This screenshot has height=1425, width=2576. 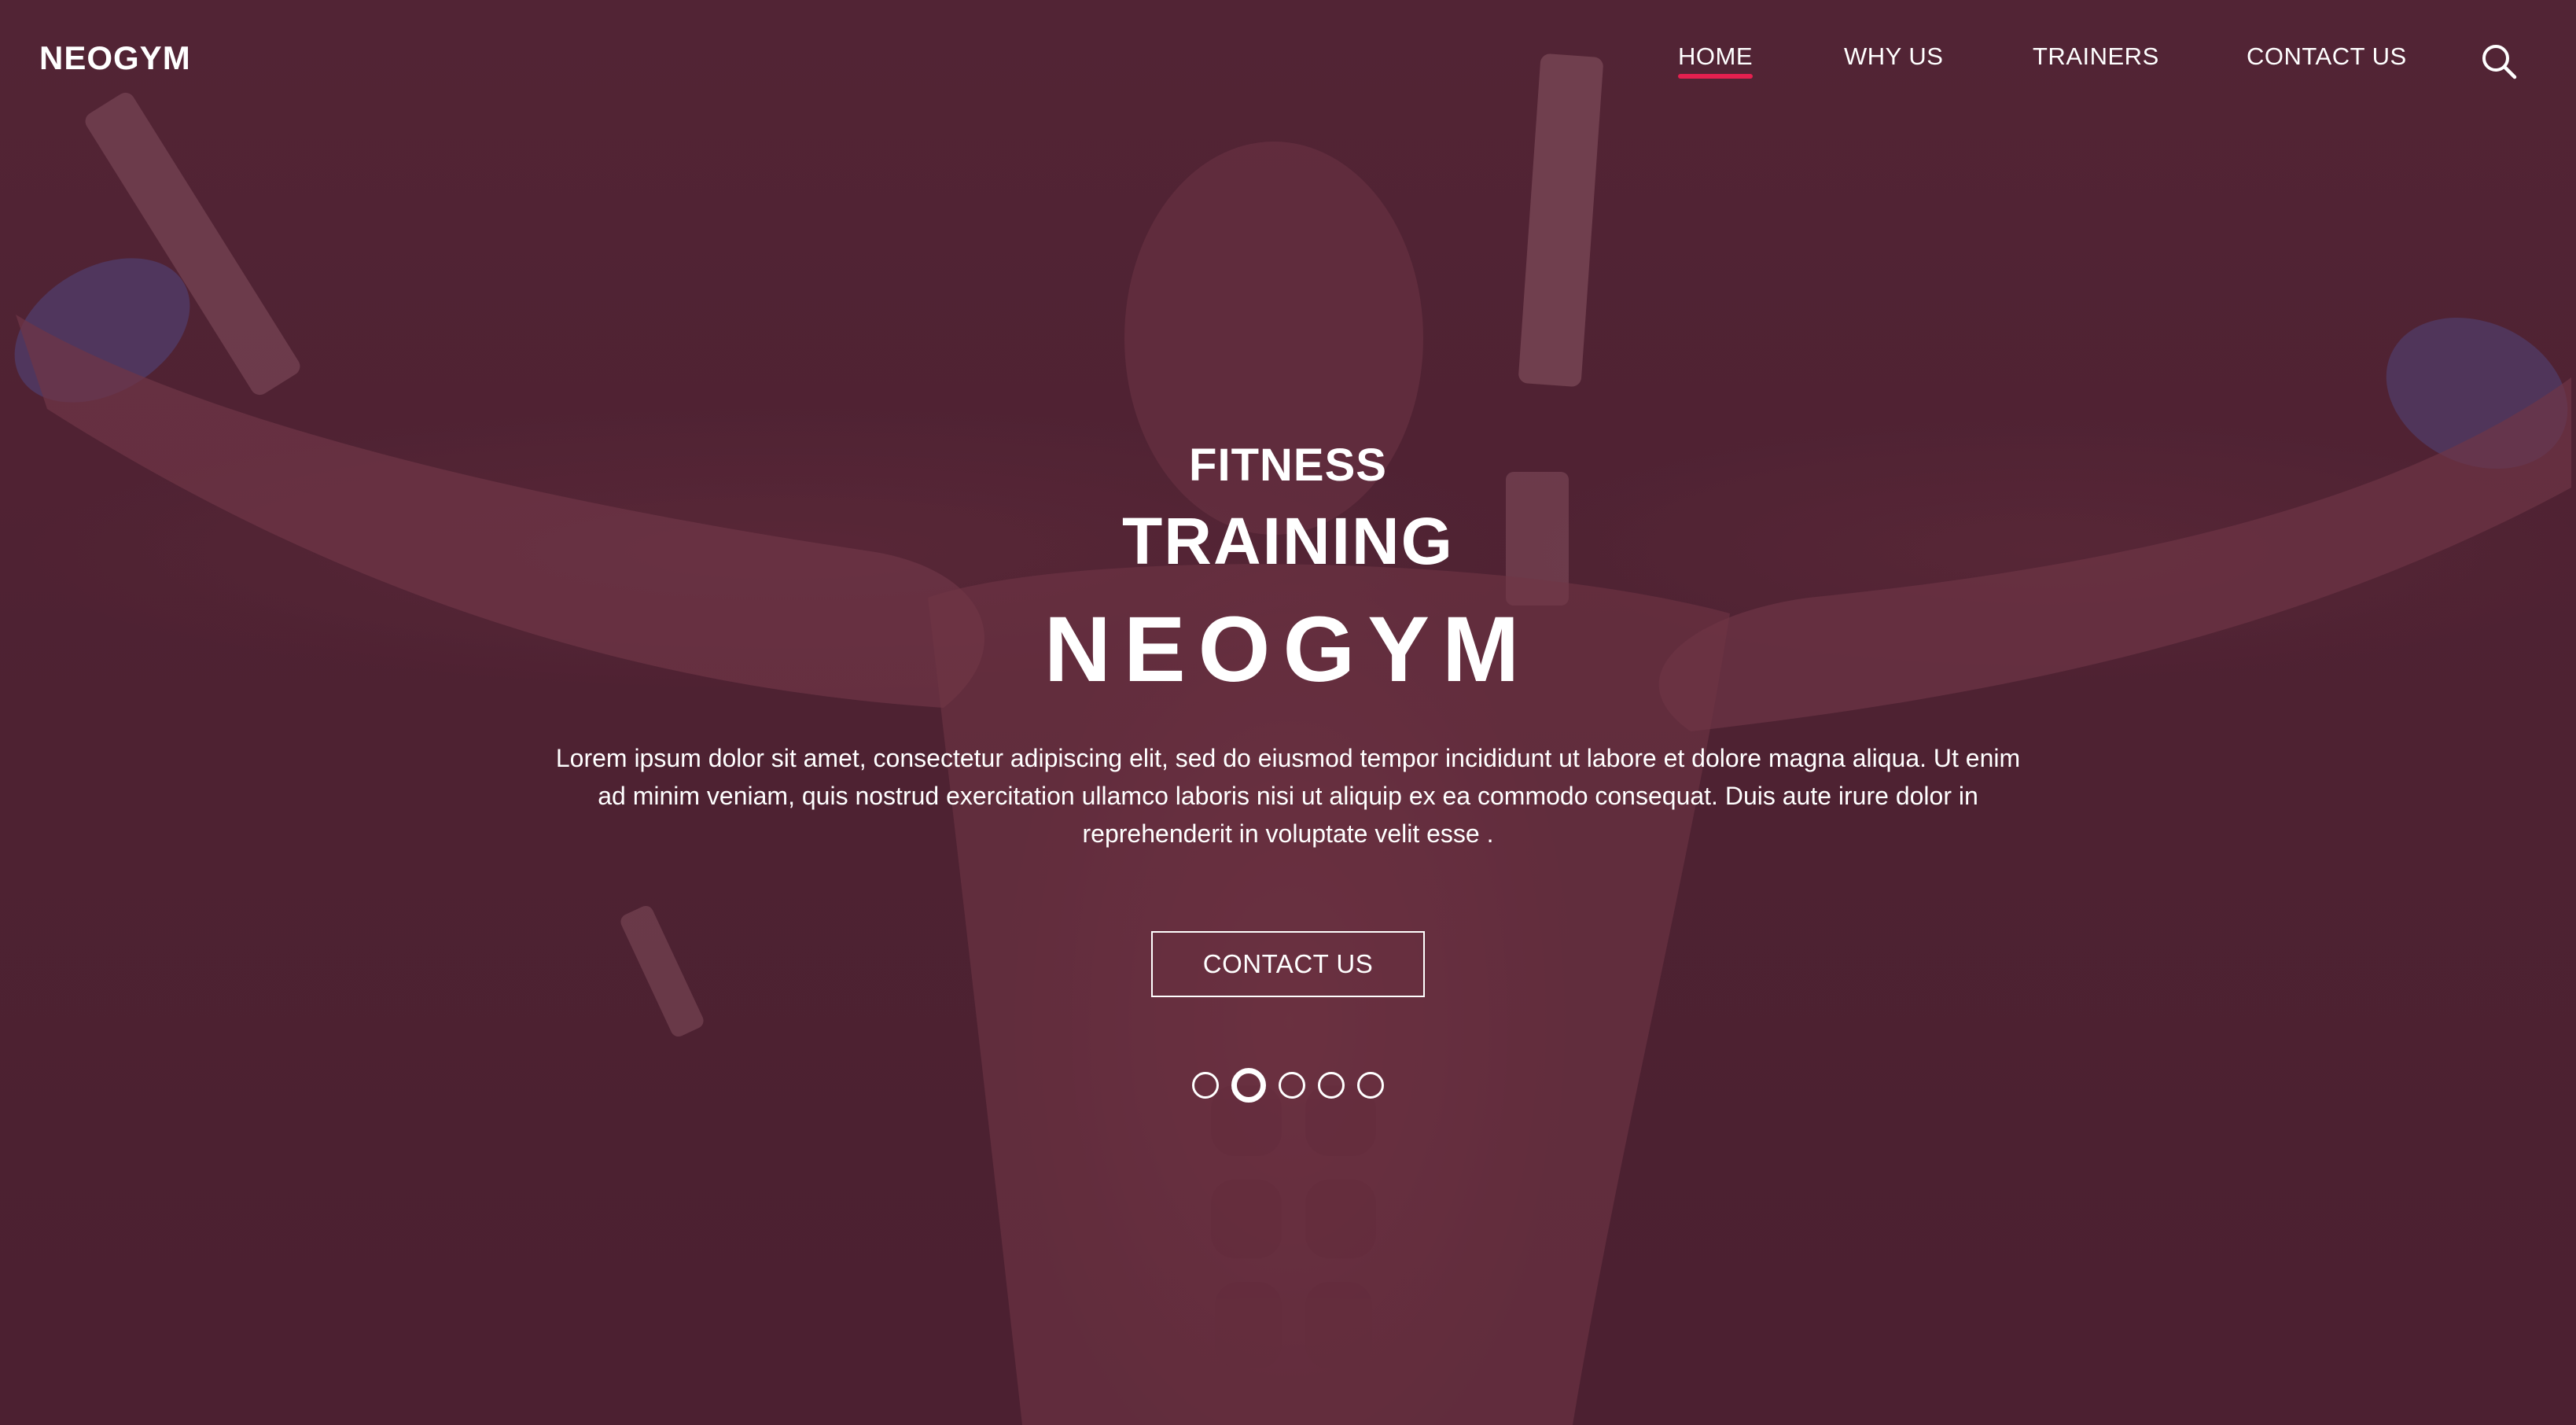 I want to click on nav-item-contact-us-label: CONTACT US, so click(x=2327, y=56).